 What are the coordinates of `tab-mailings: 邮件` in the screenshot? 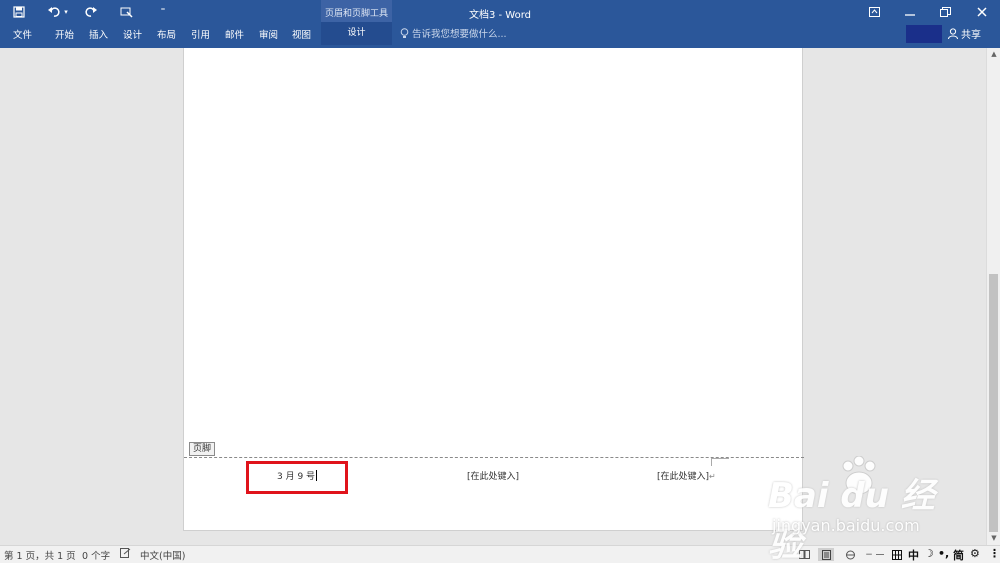 It's located at (234, 34).